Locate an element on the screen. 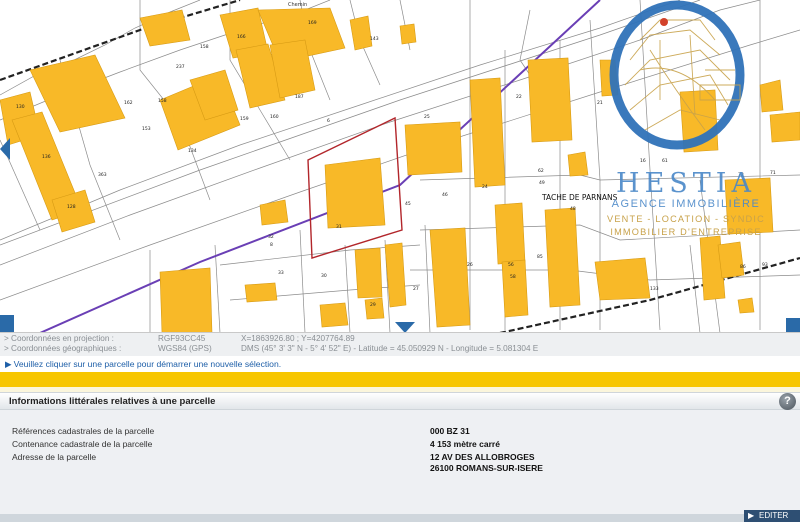 The height and width of the screenshot is (522, 800). edit-button-label: EDITER is located at coordinates (773, 515).